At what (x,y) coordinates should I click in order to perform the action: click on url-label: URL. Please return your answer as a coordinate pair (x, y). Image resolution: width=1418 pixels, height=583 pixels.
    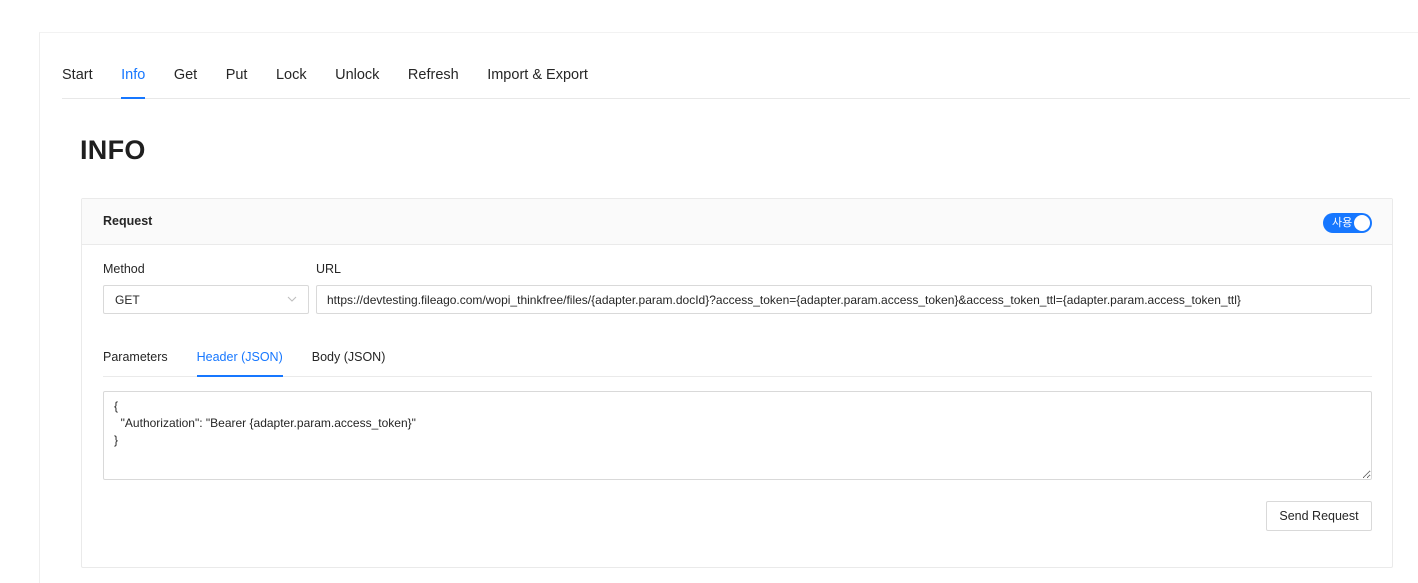
    Looking at the image, I should click on (329, 269).